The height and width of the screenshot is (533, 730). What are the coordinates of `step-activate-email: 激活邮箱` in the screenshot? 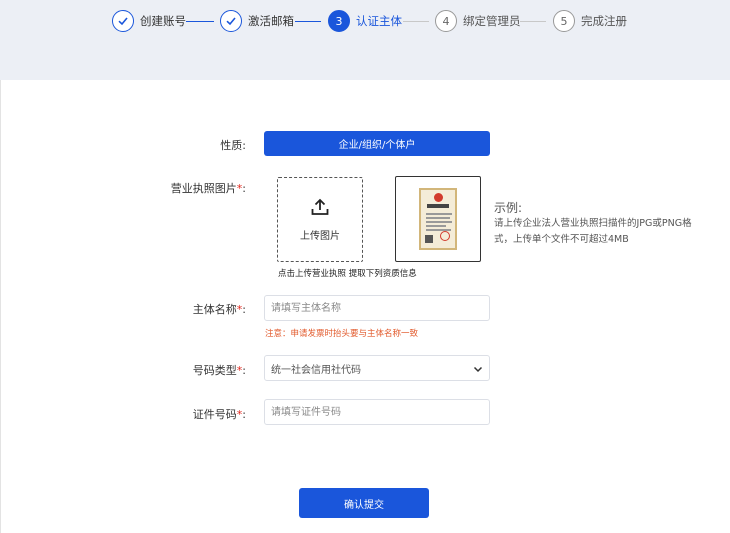 It's located at (257, 21).